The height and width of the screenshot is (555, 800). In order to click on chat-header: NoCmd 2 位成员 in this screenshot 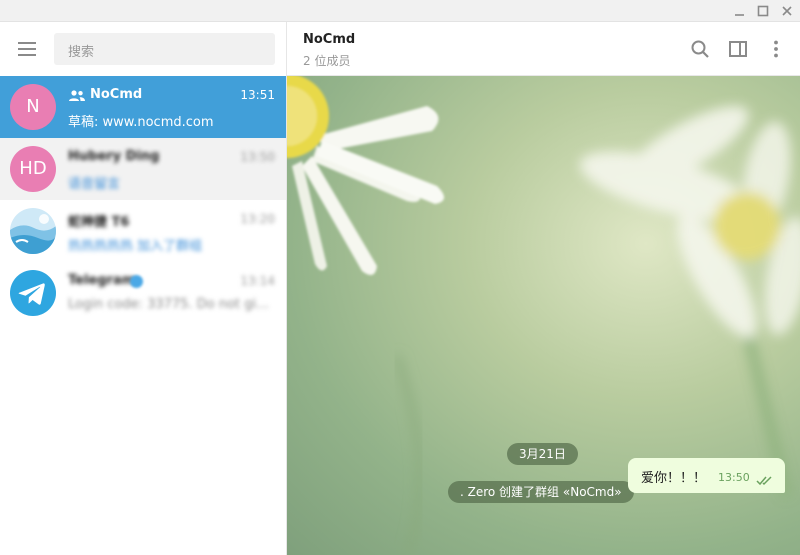, I will do `click(543, 49)`.